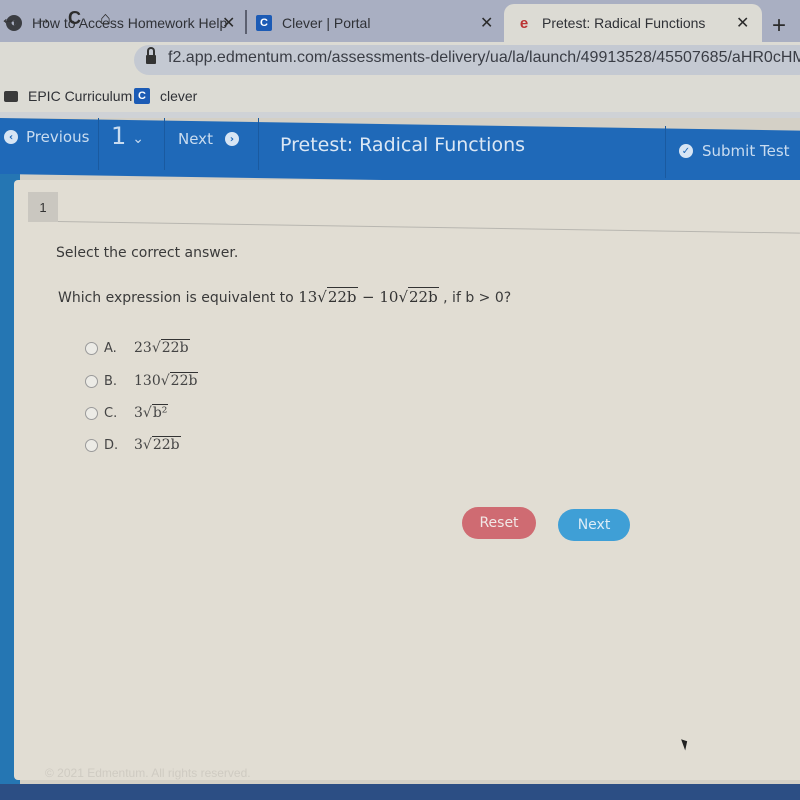 Image resolution: width=800 pixels, height=800 pixels. What do you see at coordinates (11, 96) in the screenshot?
I see `folder-icon` at bounding box center [11, 96].